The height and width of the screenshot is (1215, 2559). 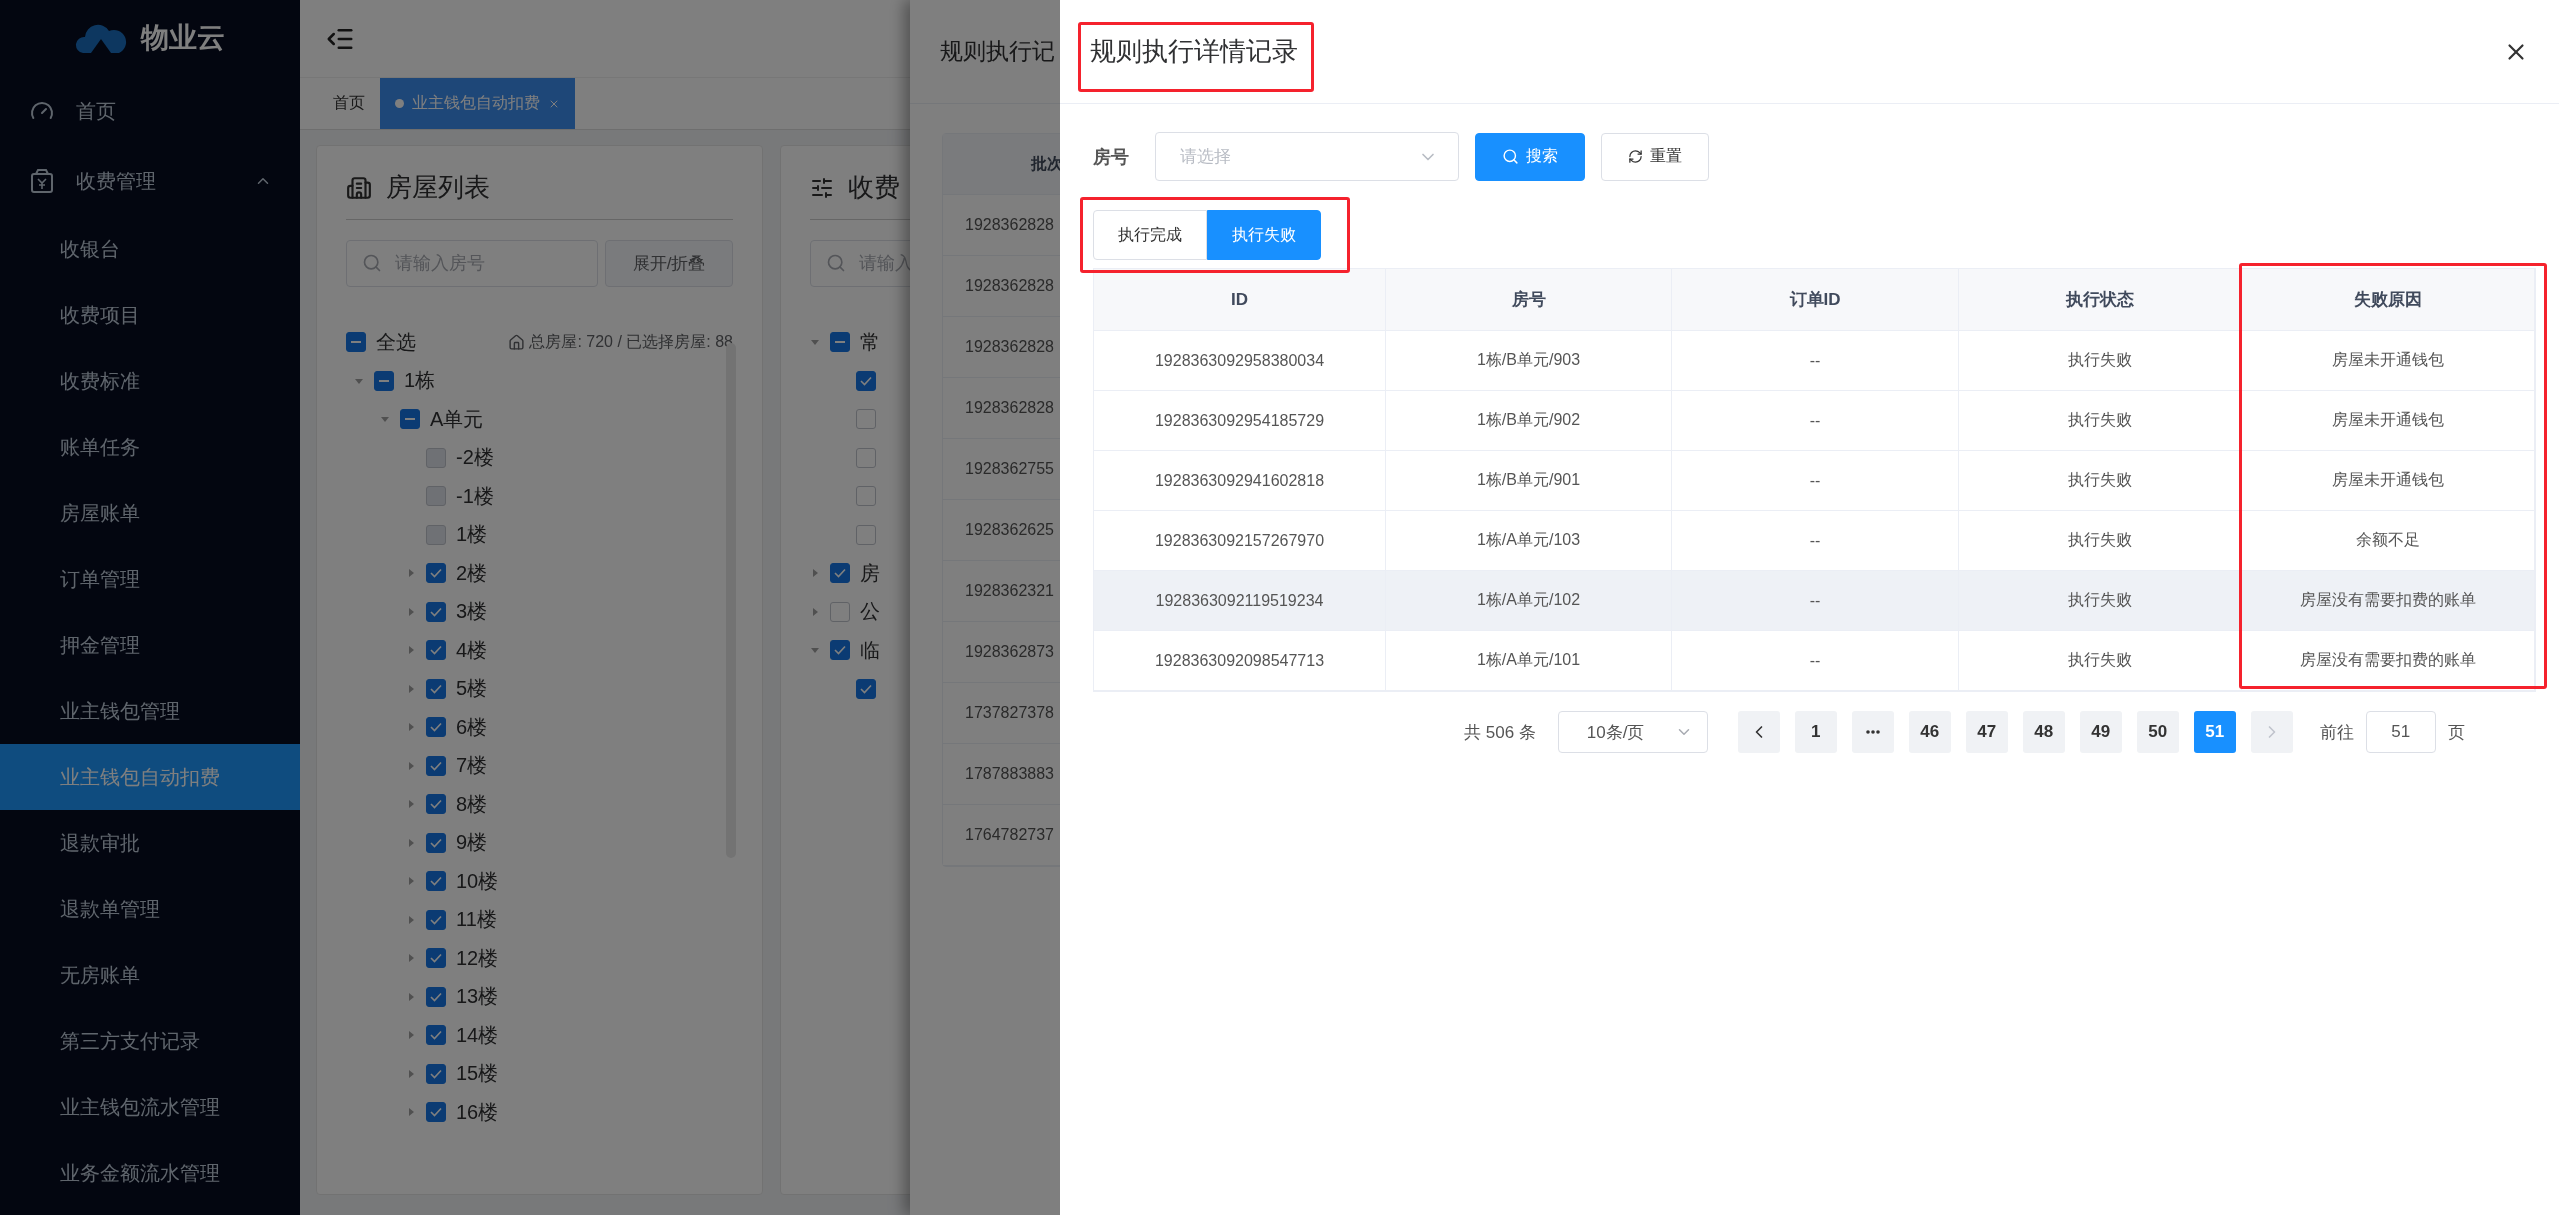 I want to click on search-button: 搜索, so click(x=1530, y=156).